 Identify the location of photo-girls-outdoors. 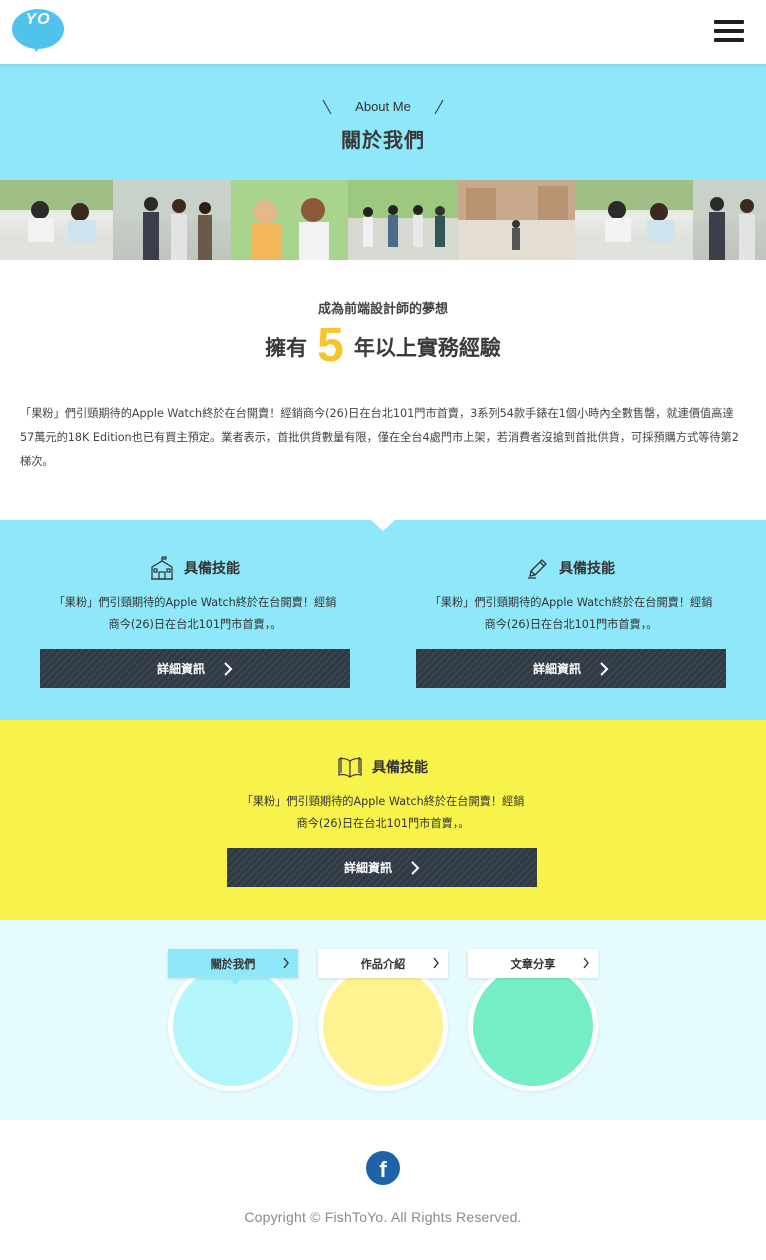
(289, 220).